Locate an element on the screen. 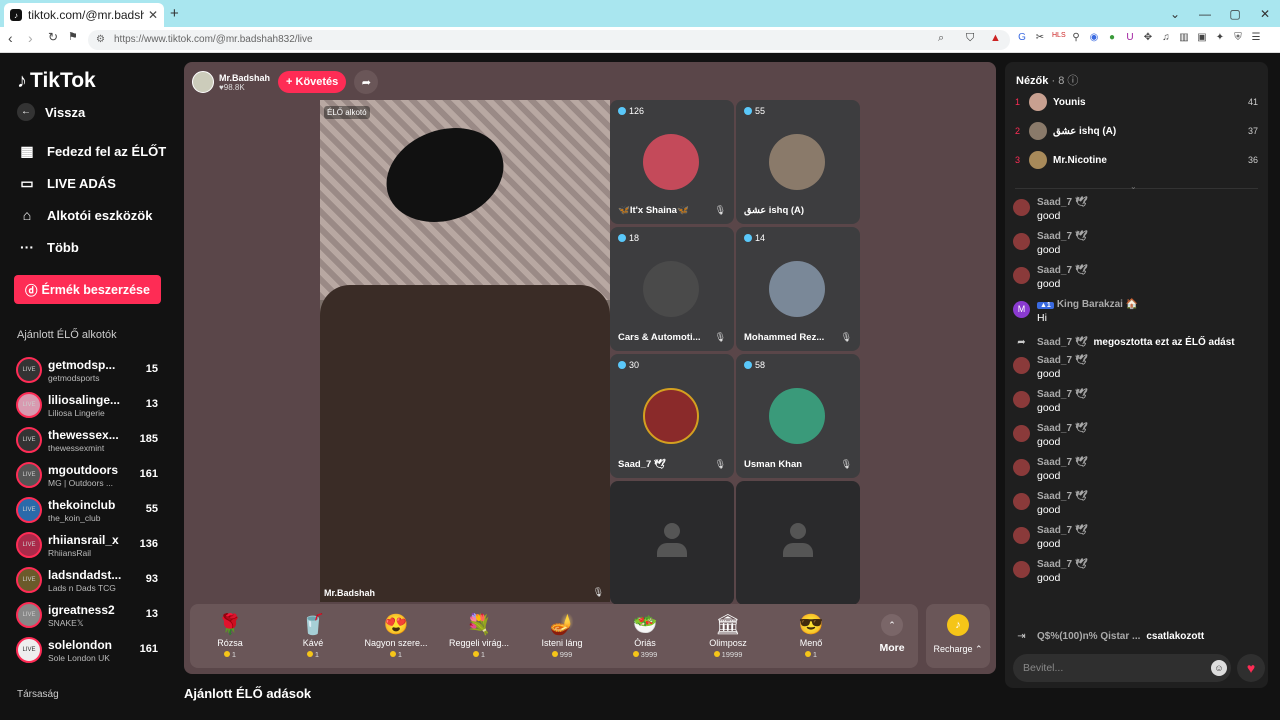 The width and height of the screenshot is (1280, 720). guest-tile: 14 Mohammed Rez... 🎙 is located at coordinates (798, 289).